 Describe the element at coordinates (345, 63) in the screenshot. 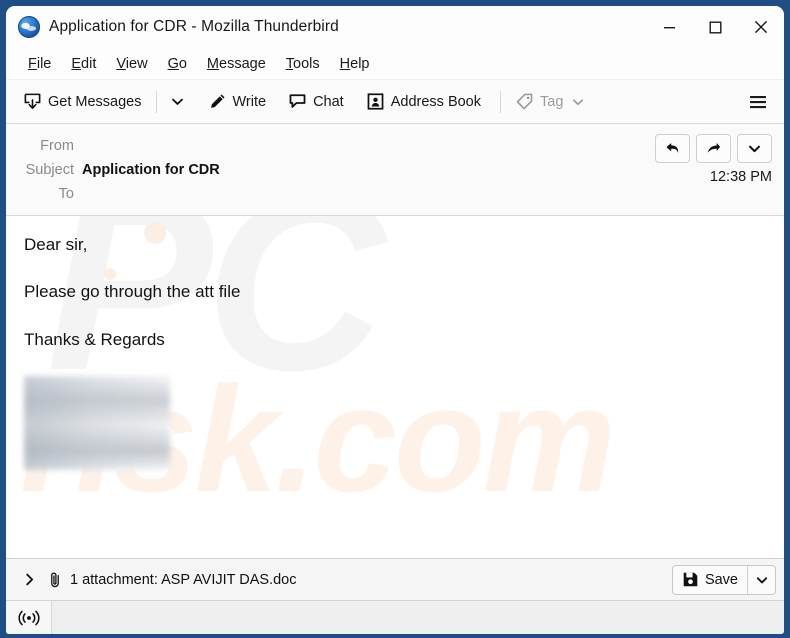

I see `menu-accesskey-help: H` at that location.